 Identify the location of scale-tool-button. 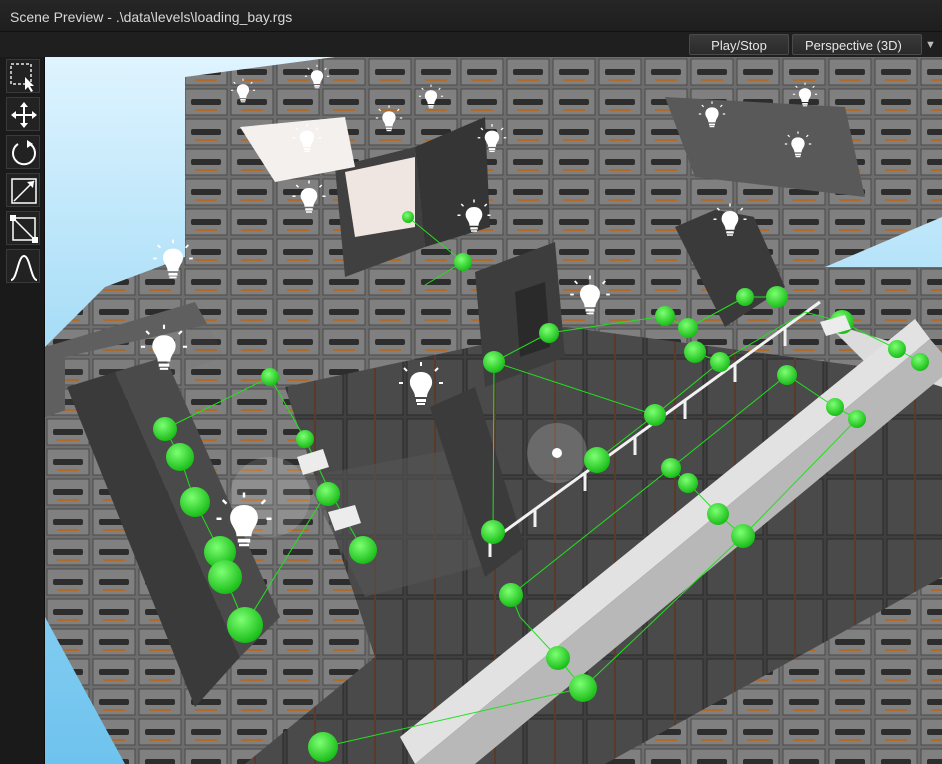
(23, 190).